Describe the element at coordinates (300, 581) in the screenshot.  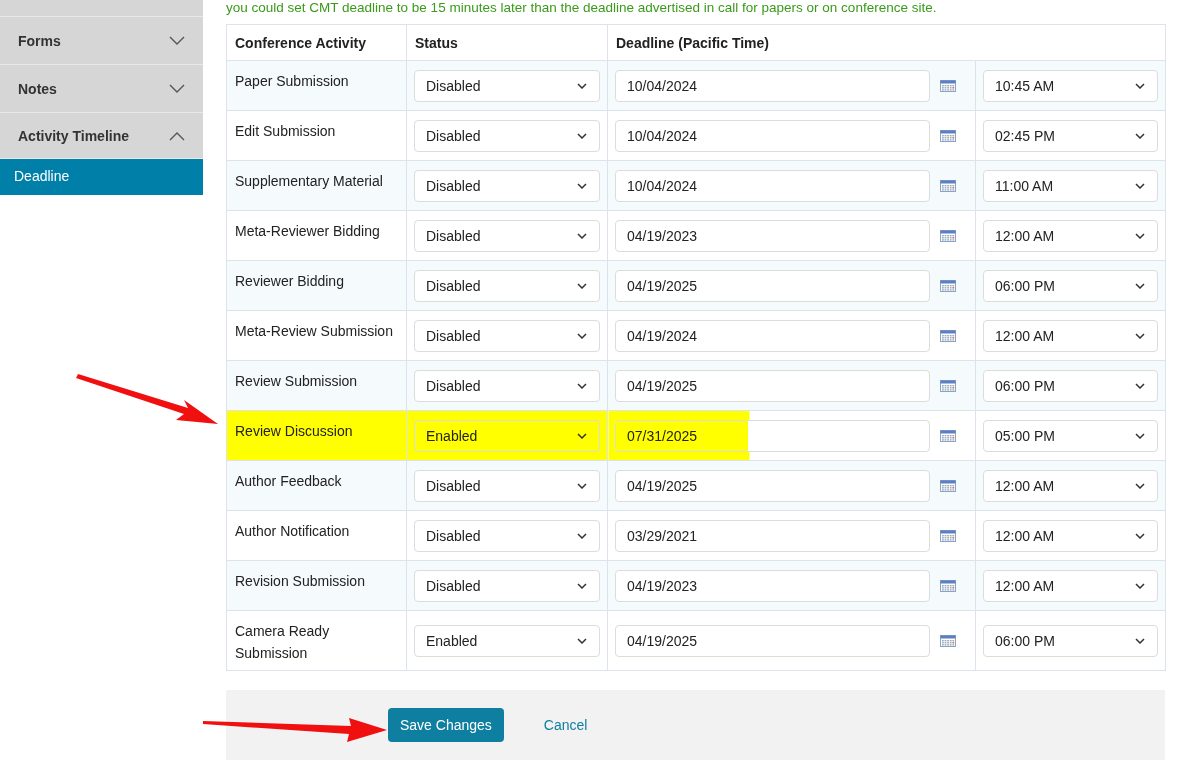
I see `activity-name: Revision Submission` at that location.